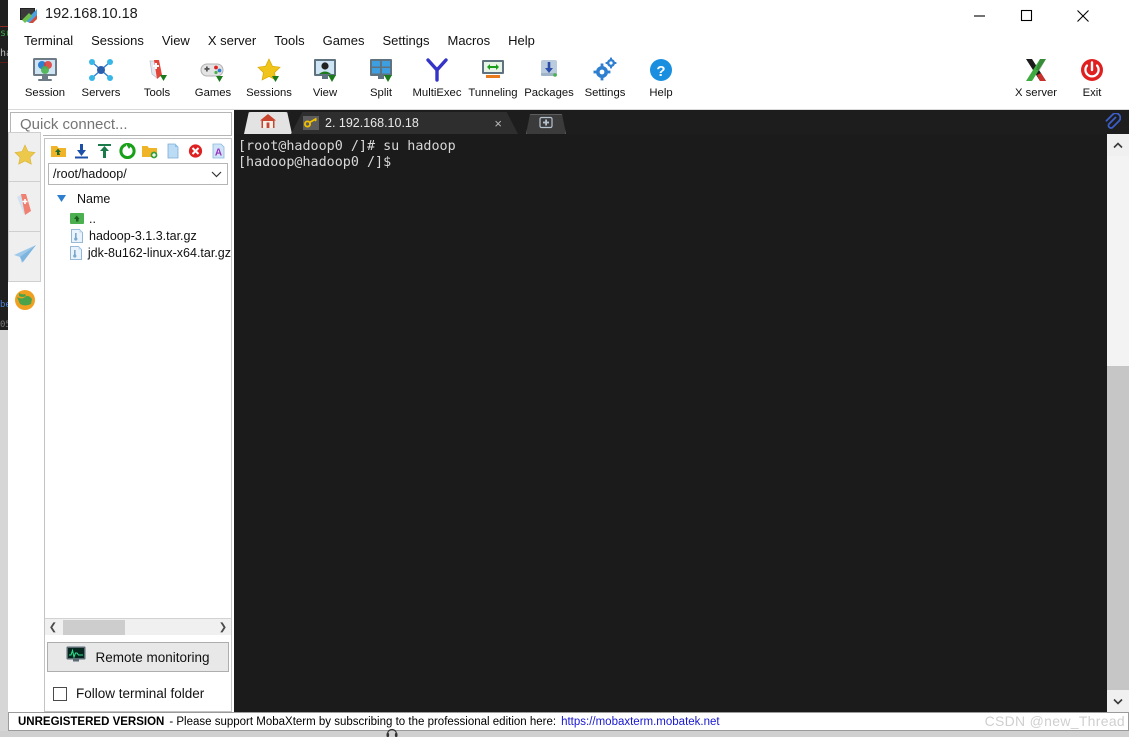  Describe the element at coordinates (605, 93) in the screenshot. I see `toolbar-label: Settings` at that location.